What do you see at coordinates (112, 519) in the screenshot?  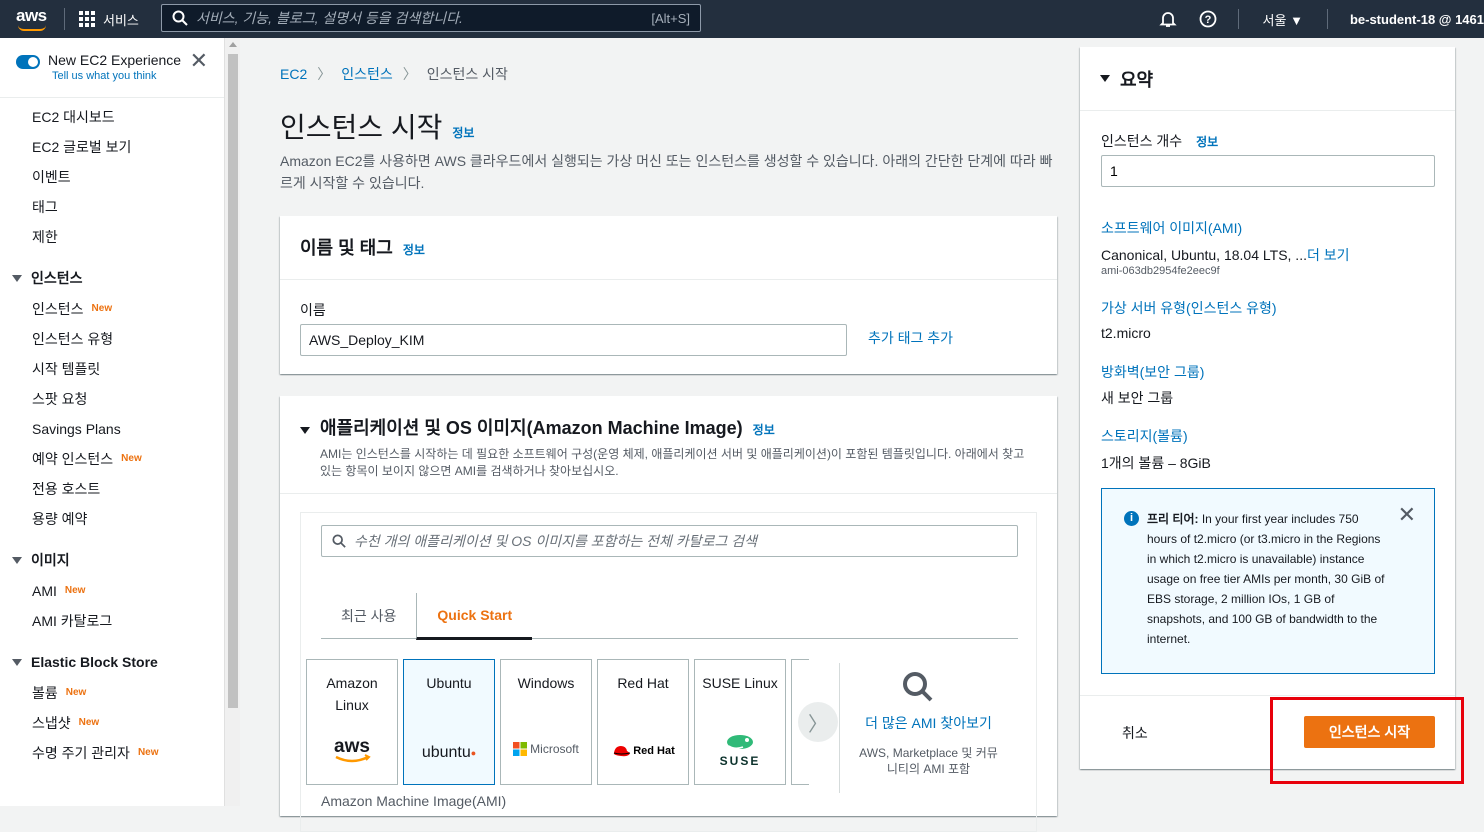 I see `sidebar-item: 용량 예약` at bounding box center [112, 519].